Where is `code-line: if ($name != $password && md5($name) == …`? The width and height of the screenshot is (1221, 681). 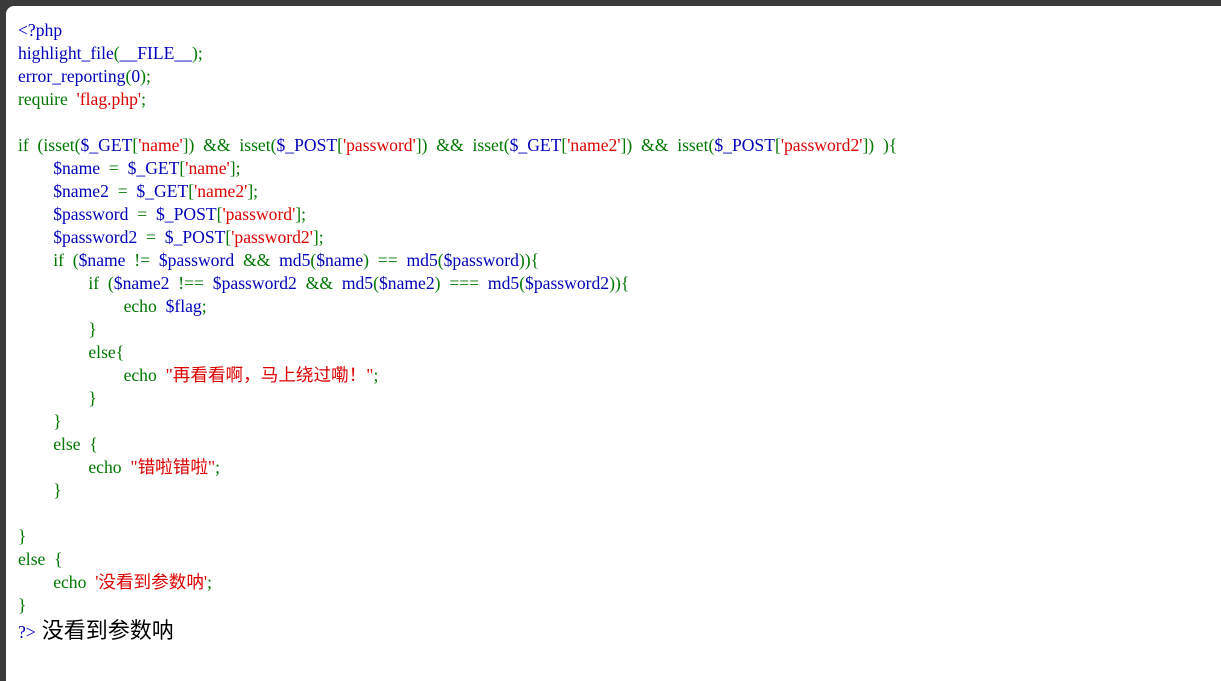
code-line: if ($name != $password && md5($name) == … is located at coordinates (457, 260).